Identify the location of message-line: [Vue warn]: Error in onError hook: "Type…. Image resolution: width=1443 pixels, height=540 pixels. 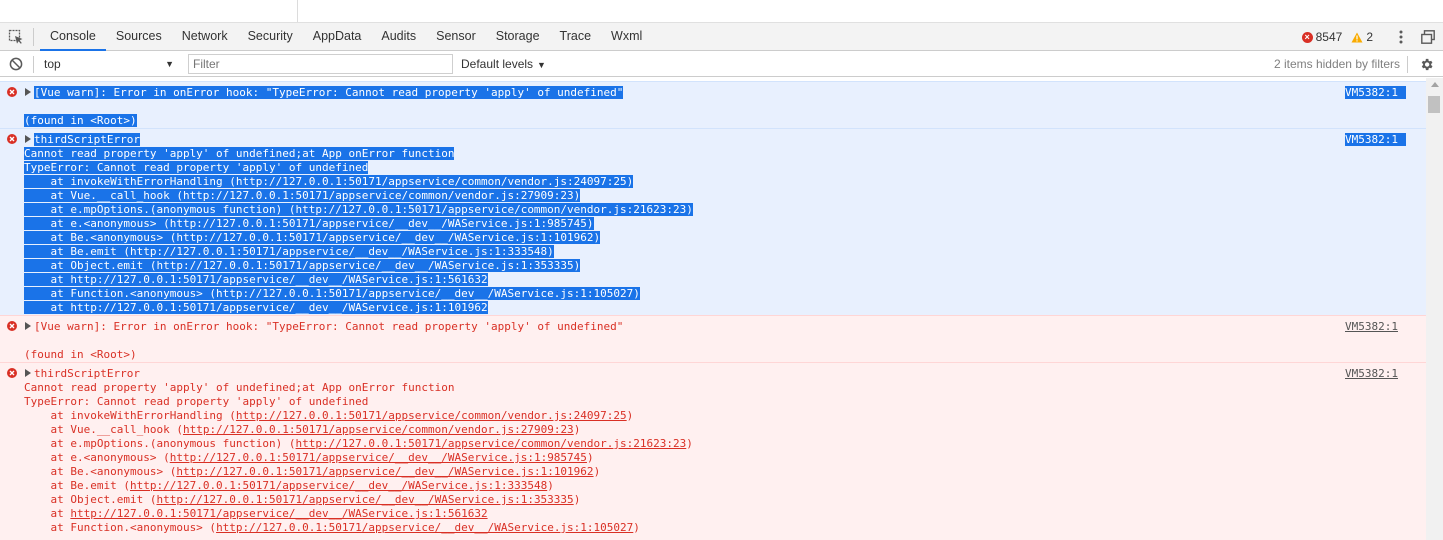
(323, 327).